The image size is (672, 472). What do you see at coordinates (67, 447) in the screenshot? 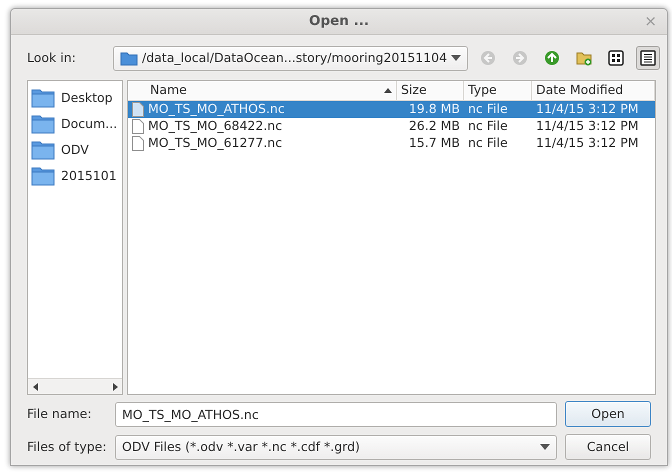
I see `file-type-label: Files of type:` at bounding box center [67, 447].